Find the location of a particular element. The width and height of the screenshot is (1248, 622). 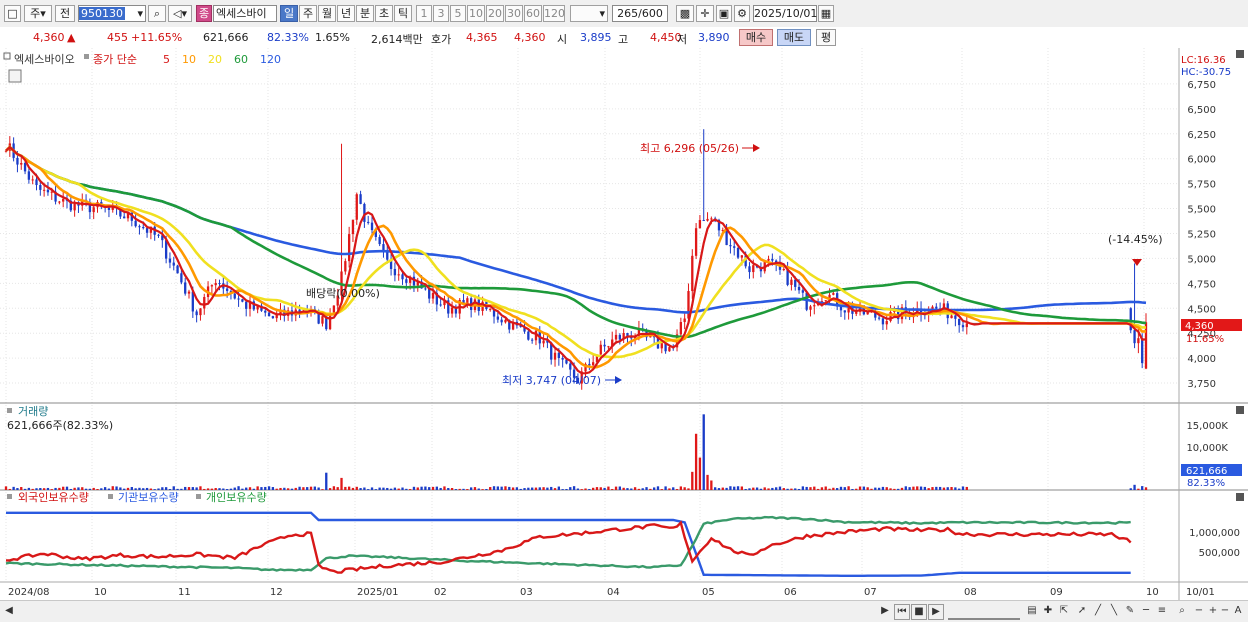

font-size-icon: A is located at coordinates (1238, 611).